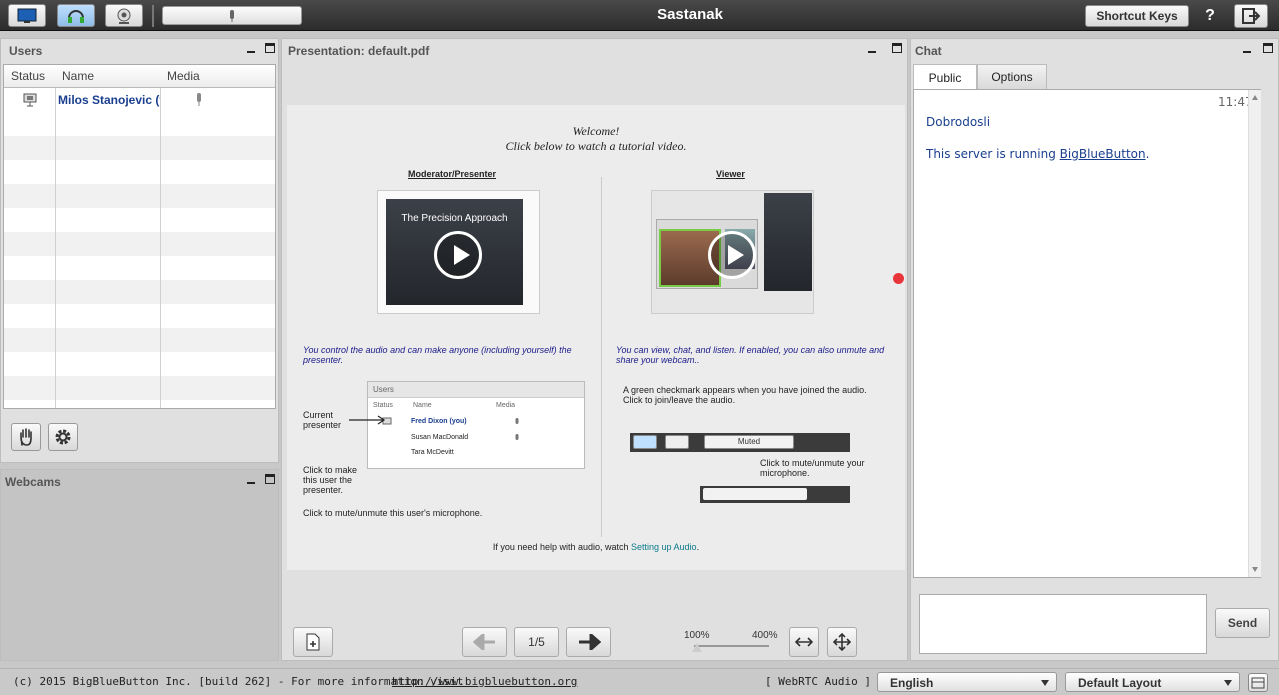 The height and width of the screenshot is (695, 1279). What do you see at coordinates (993, 154) in the screenshot?
I see `chat-message-prefix: This server is running` at bounding box center [993, 154].